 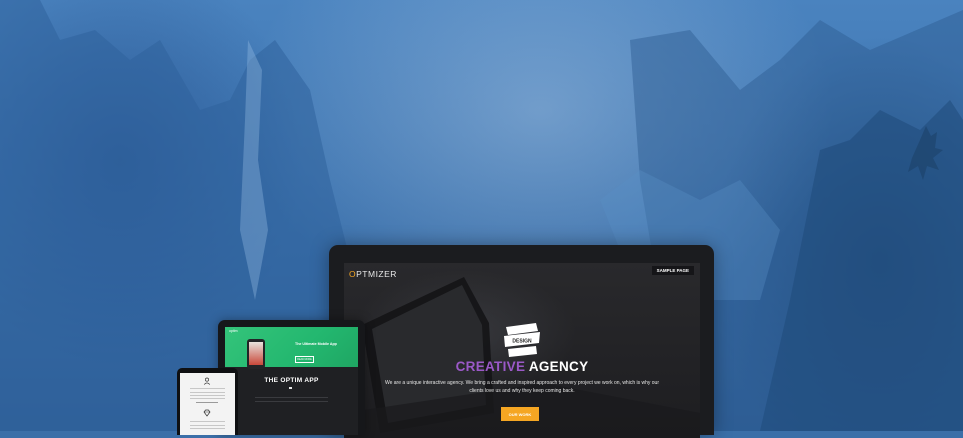 I want to click on our-work-button: OUR WORK, so click(x=520, y=414).